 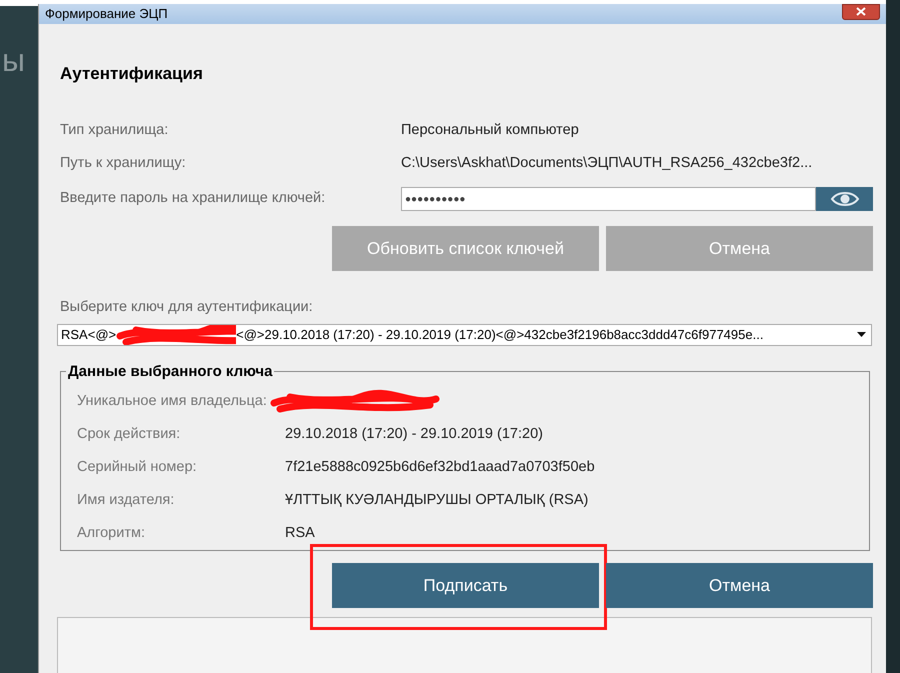 What do you see at coordinates (465, 585) in the screenshot?
I see `dialog-button: Подписать` at bounding box center [465, 585].